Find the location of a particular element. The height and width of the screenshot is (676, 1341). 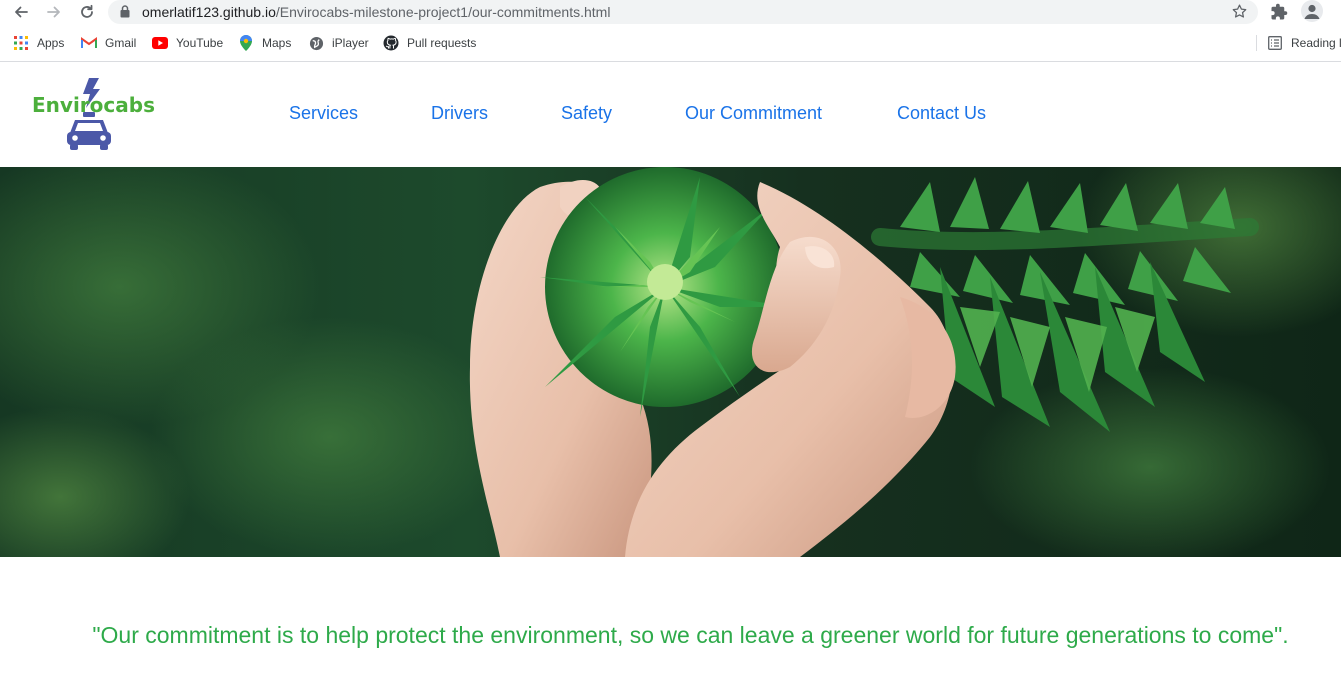

arrow-left-icon is located at coordinates (21, 12).